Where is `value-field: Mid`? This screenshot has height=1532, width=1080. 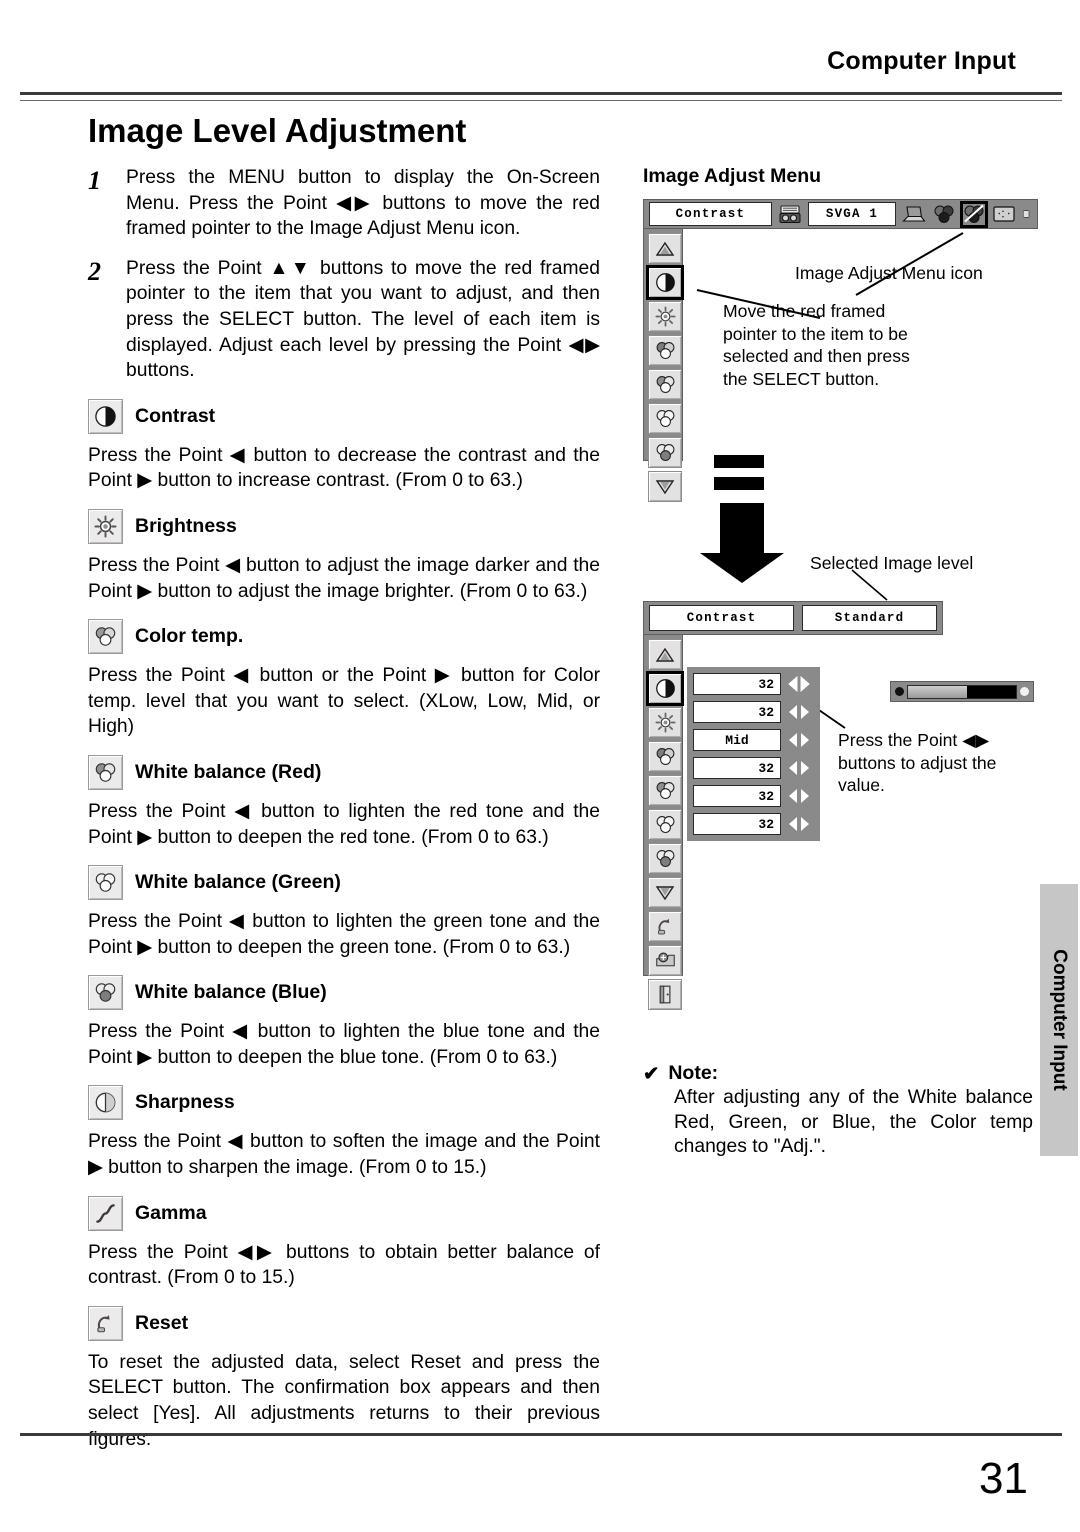 value-field: Mid is located at coordinates (737, 740).